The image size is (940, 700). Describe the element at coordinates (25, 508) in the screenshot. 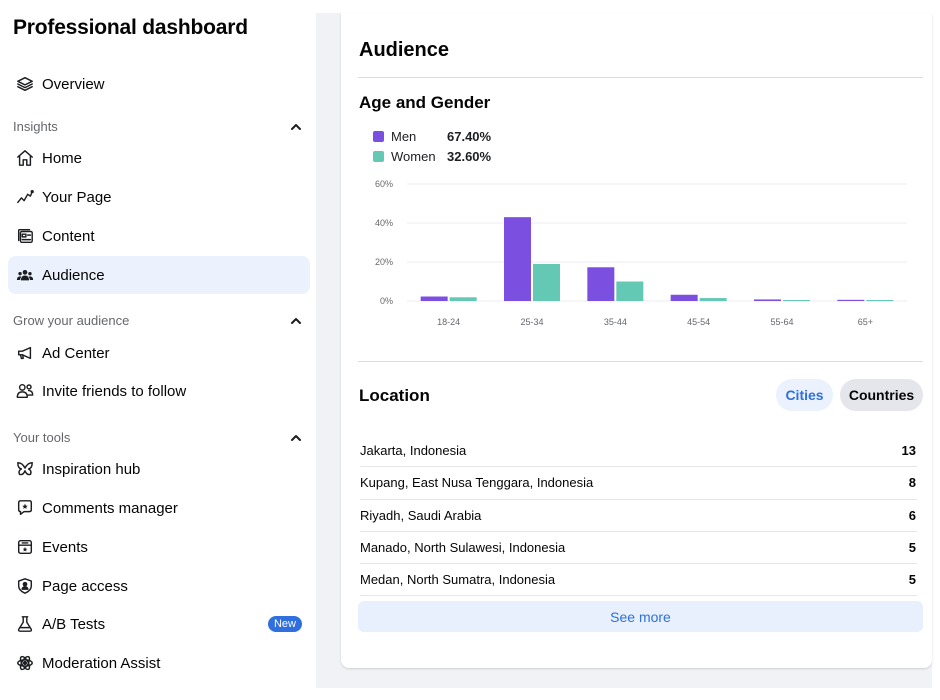

I see `comment-star-icon` at that location.